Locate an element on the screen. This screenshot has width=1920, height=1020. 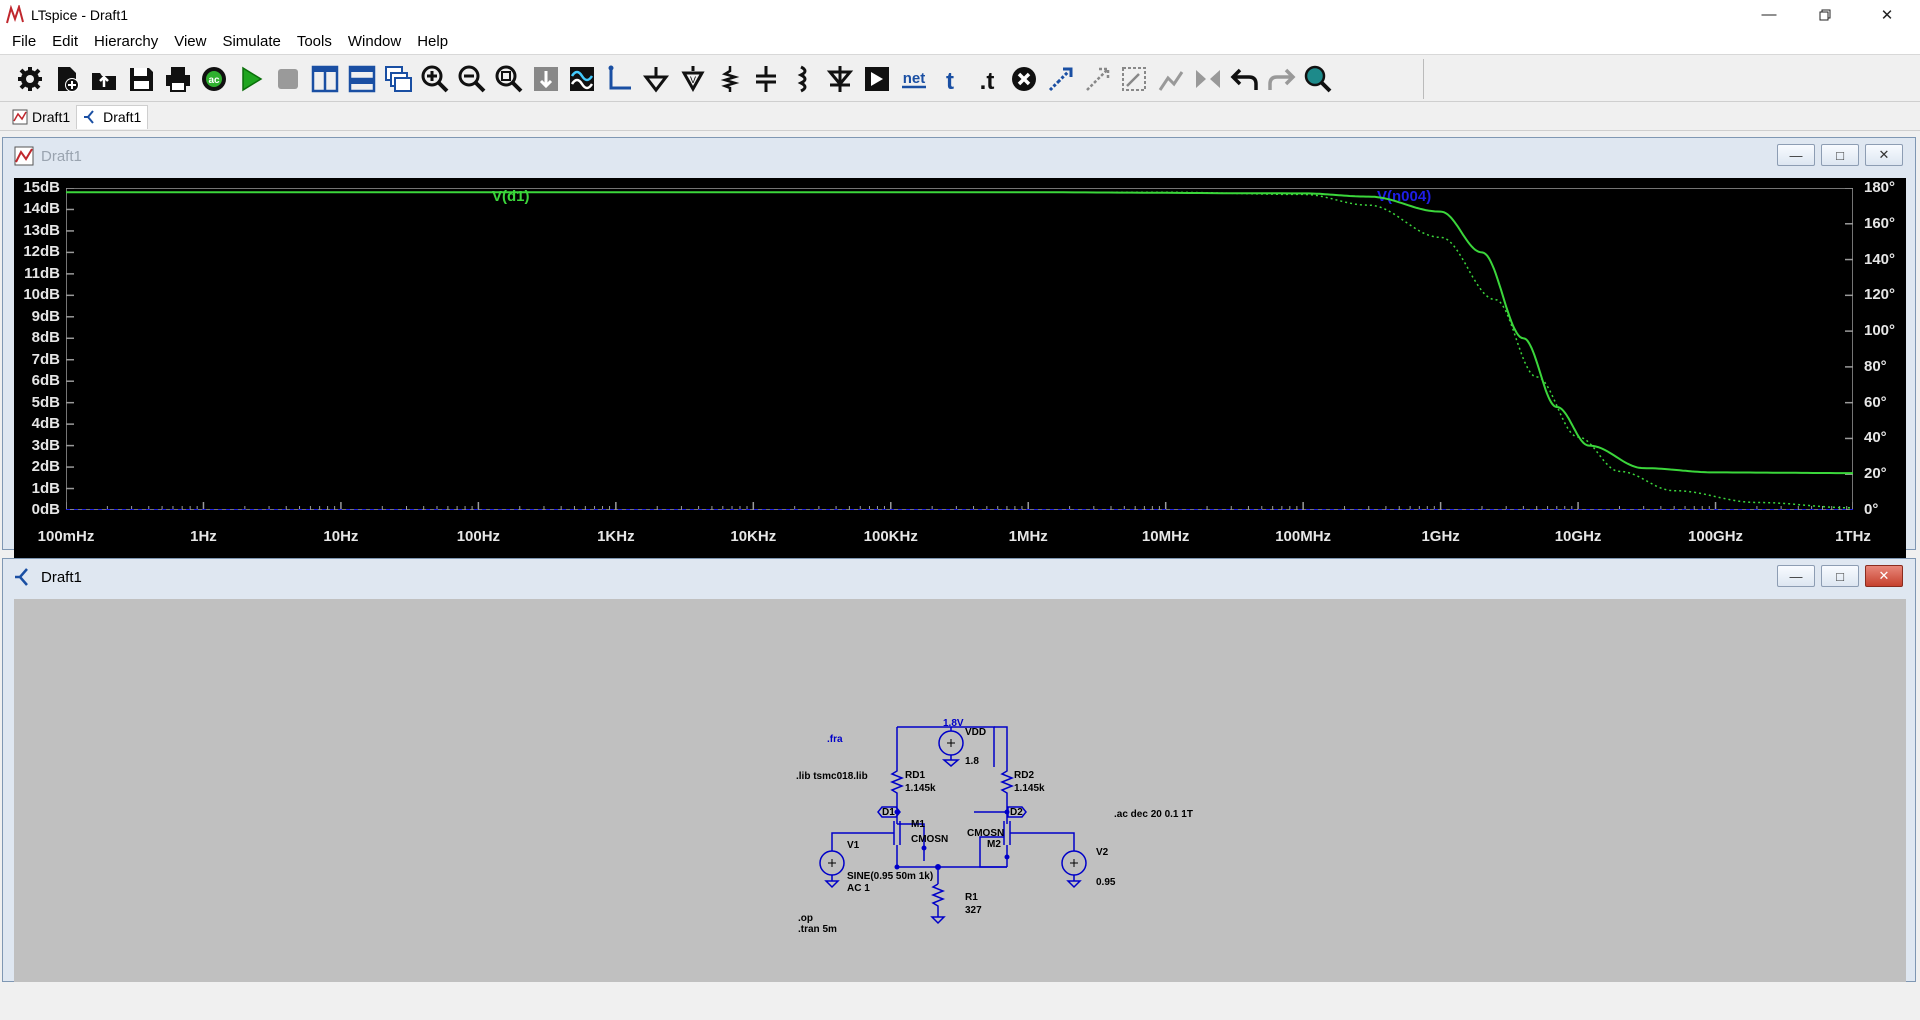
tab-waveform: Draft1 is located at coordinates (41, 117).